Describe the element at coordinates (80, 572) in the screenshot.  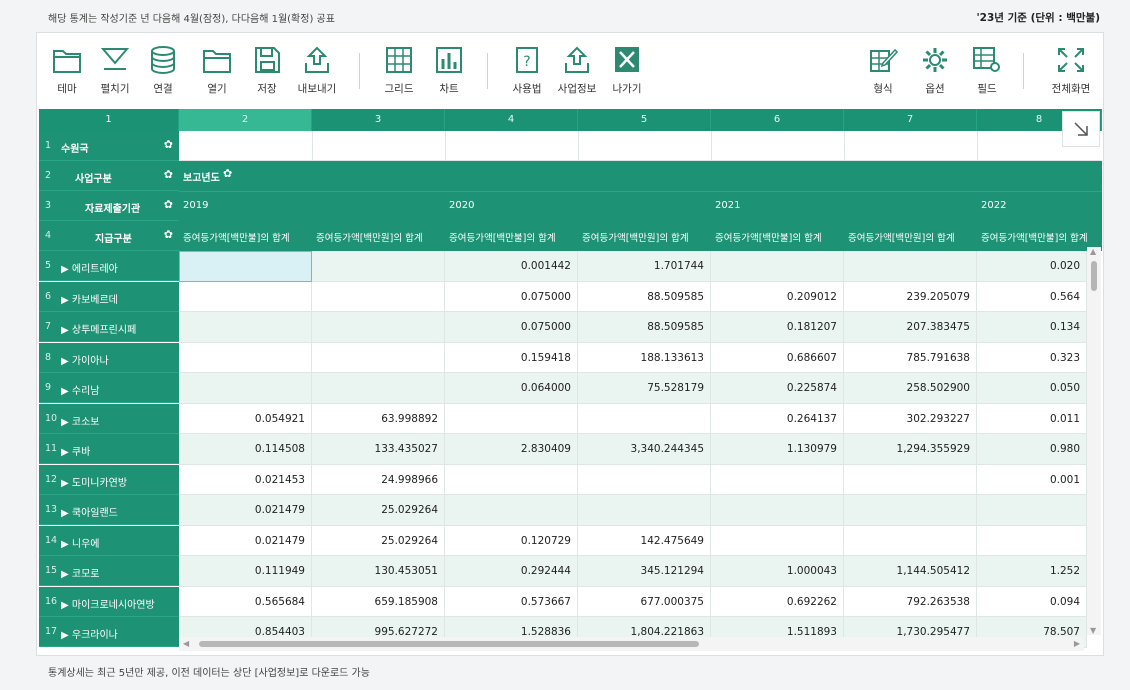
I see `country-name: ▶ 코모로` at that location.